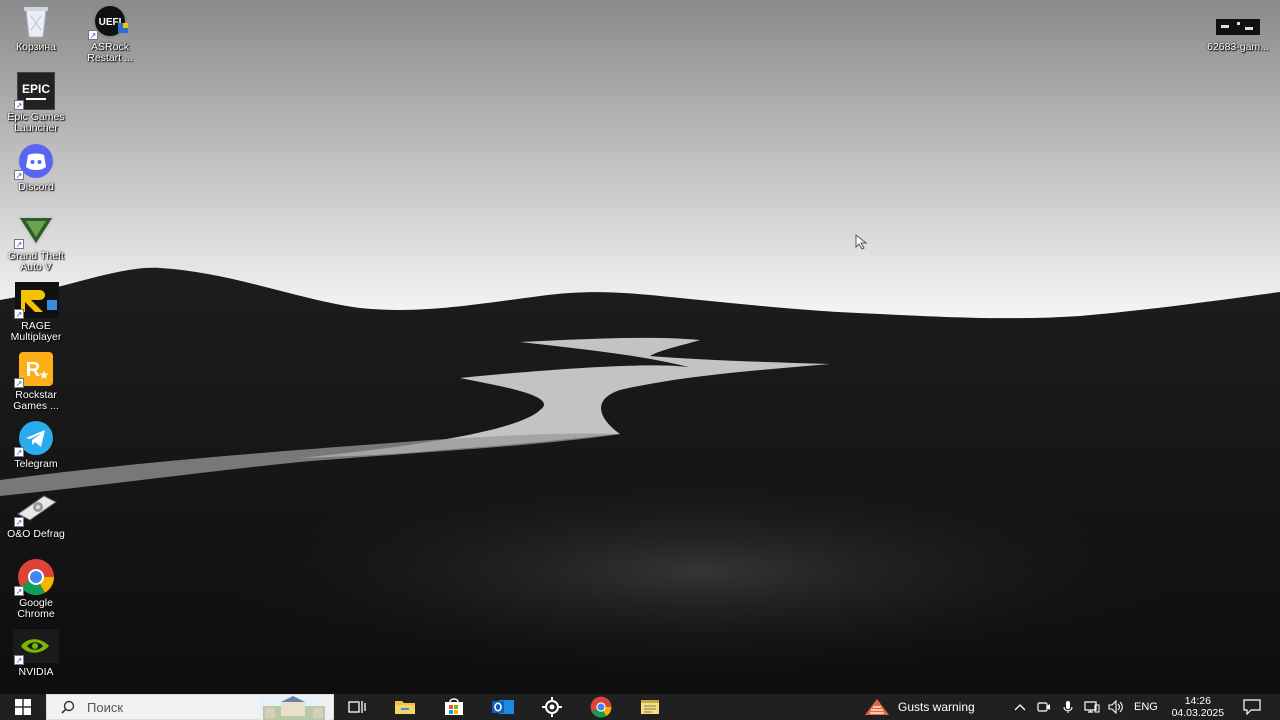 This screenshot has height=720, width=1280. I want to click on notes-icon, so click(649, 707).